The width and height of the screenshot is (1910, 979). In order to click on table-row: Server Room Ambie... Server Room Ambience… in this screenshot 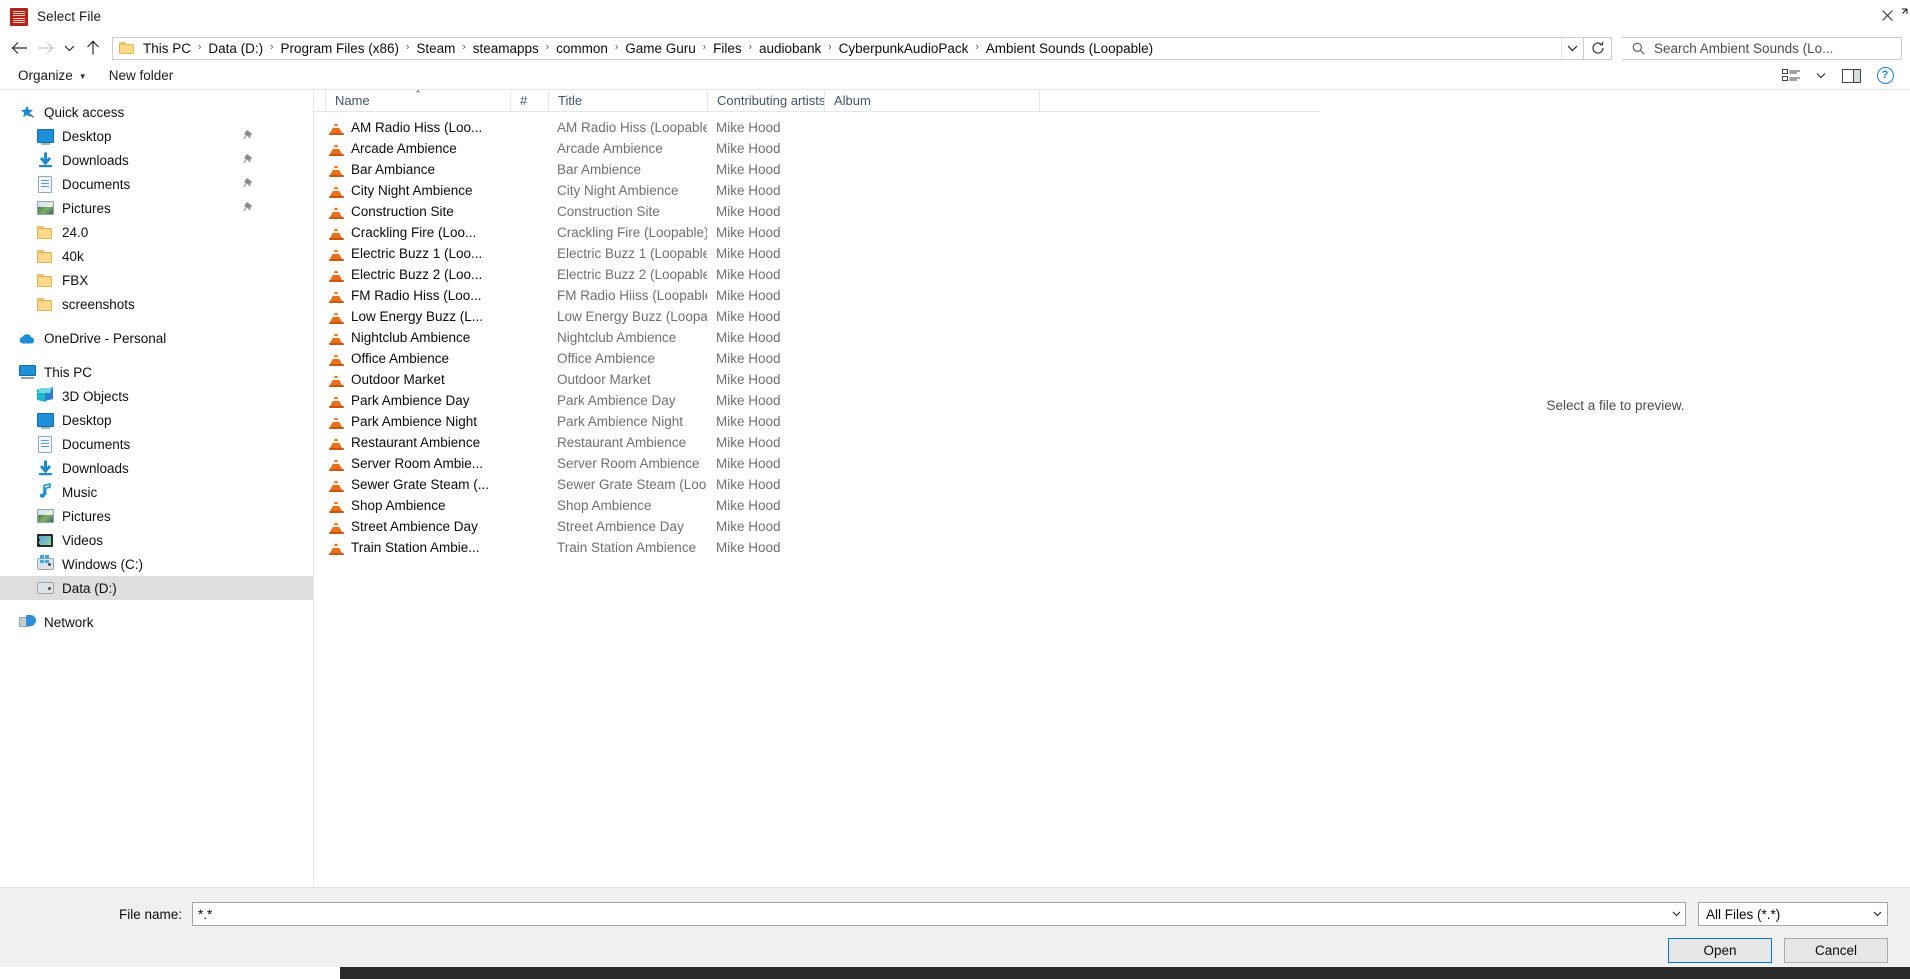, I will do `click(817, 463)`.